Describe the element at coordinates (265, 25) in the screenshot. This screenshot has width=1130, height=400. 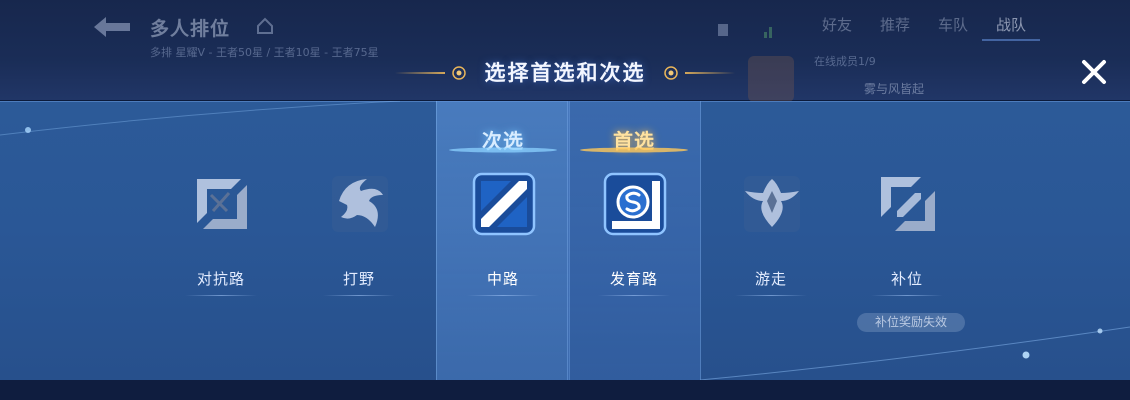
I see `home-icon` at that location.